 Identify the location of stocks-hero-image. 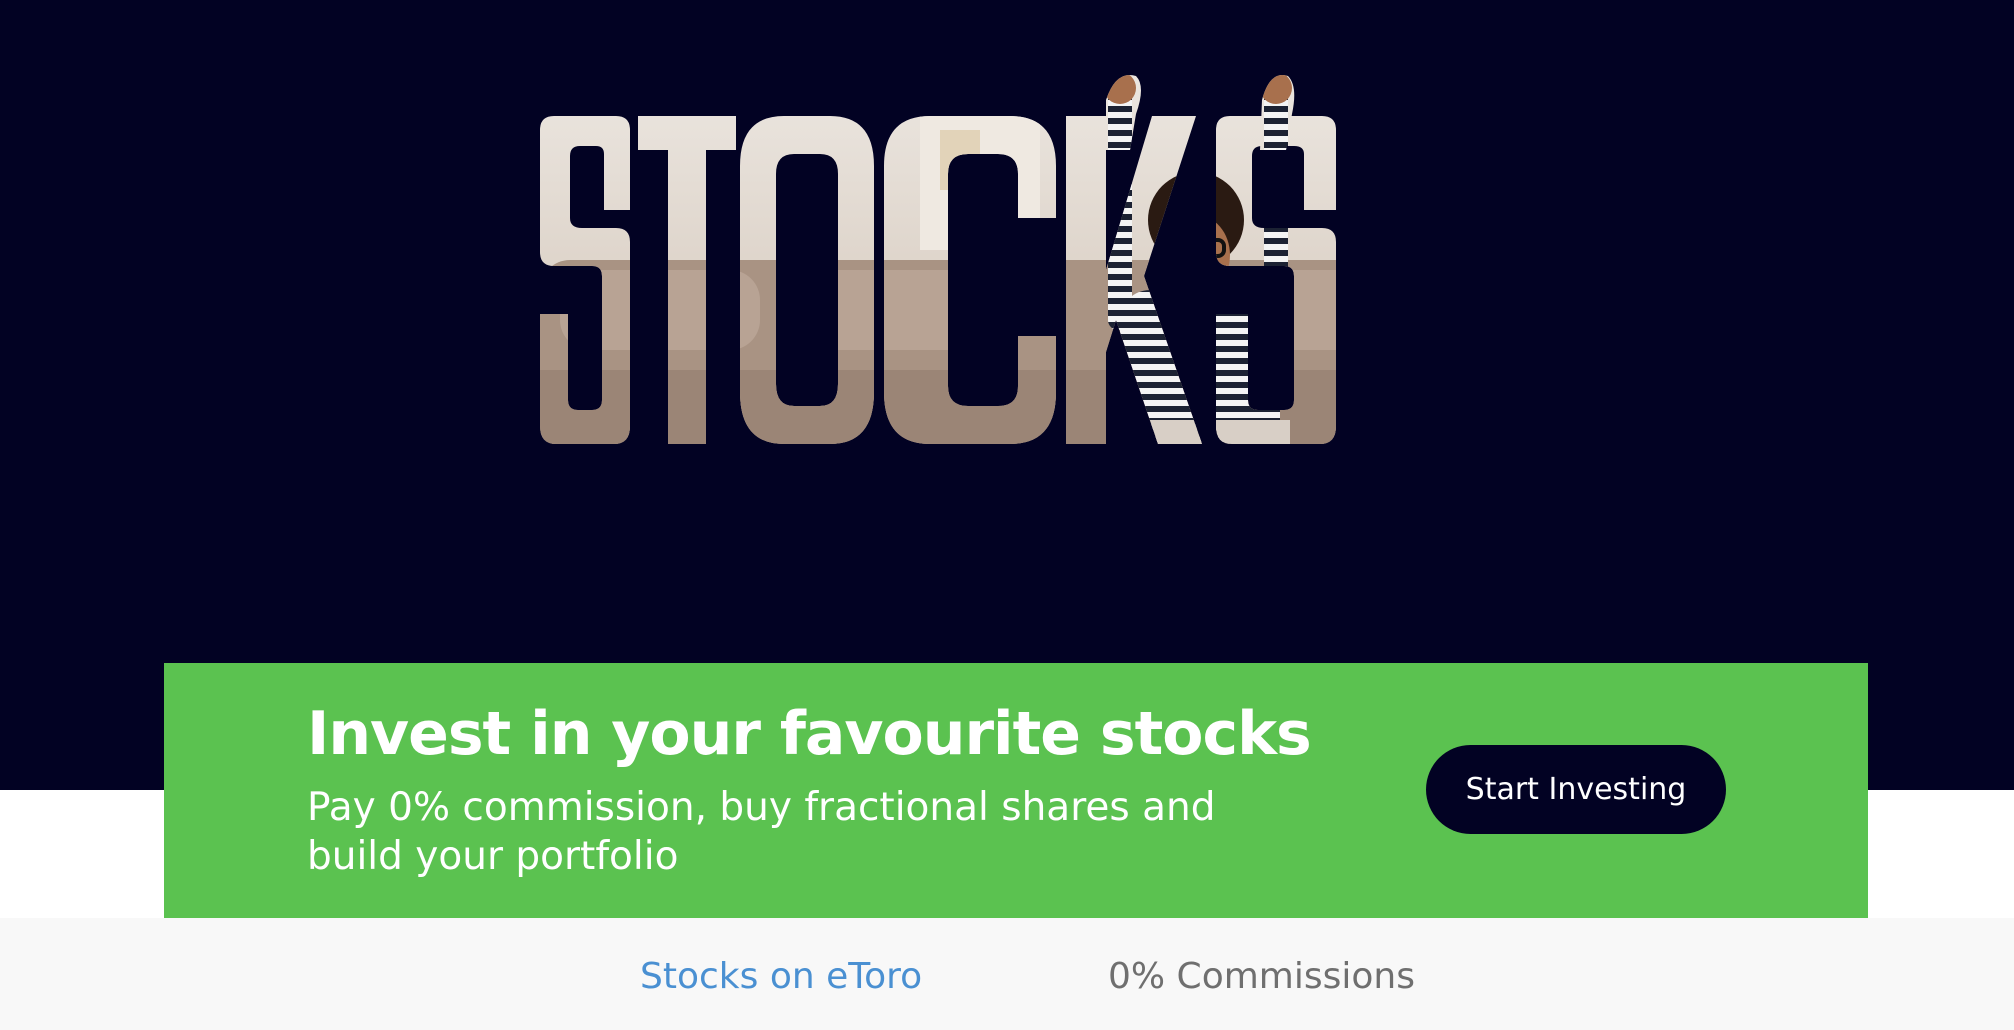
(938, 259).